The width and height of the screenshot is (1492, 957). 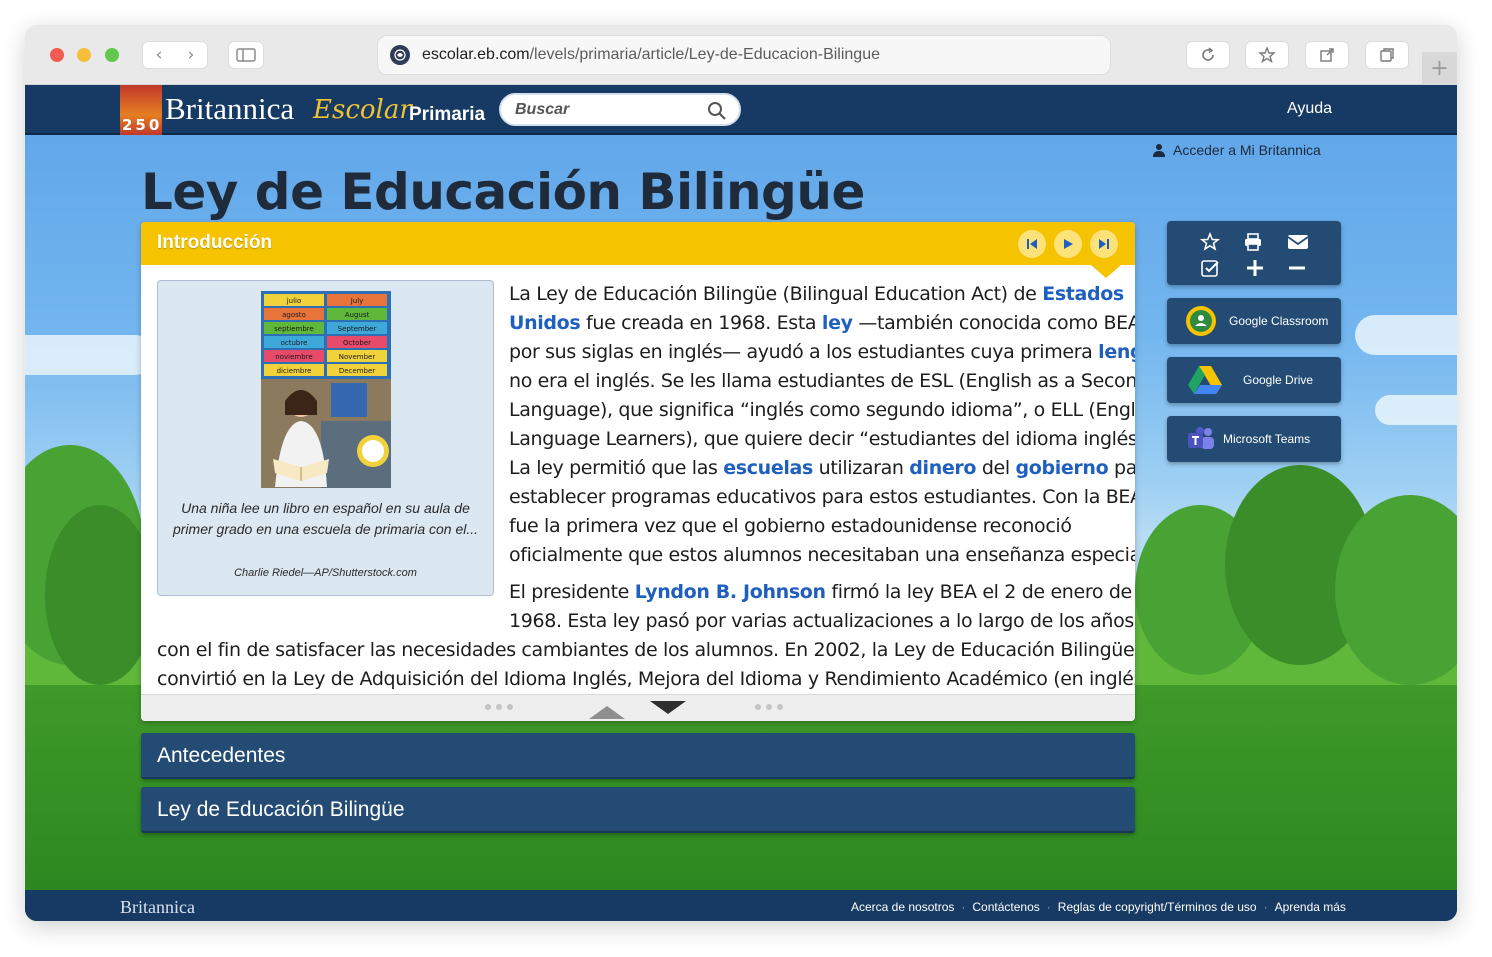 I want to click on share-label: Google Drive, so click(x=1278, y=380).